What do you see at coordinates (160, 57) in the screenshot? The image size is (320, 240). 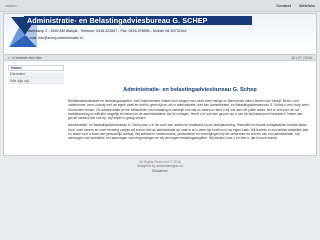 I see `breadcrumb: » U bevindt zich hier: 26 | 07 | 2016` at bounding box center [160, 57].